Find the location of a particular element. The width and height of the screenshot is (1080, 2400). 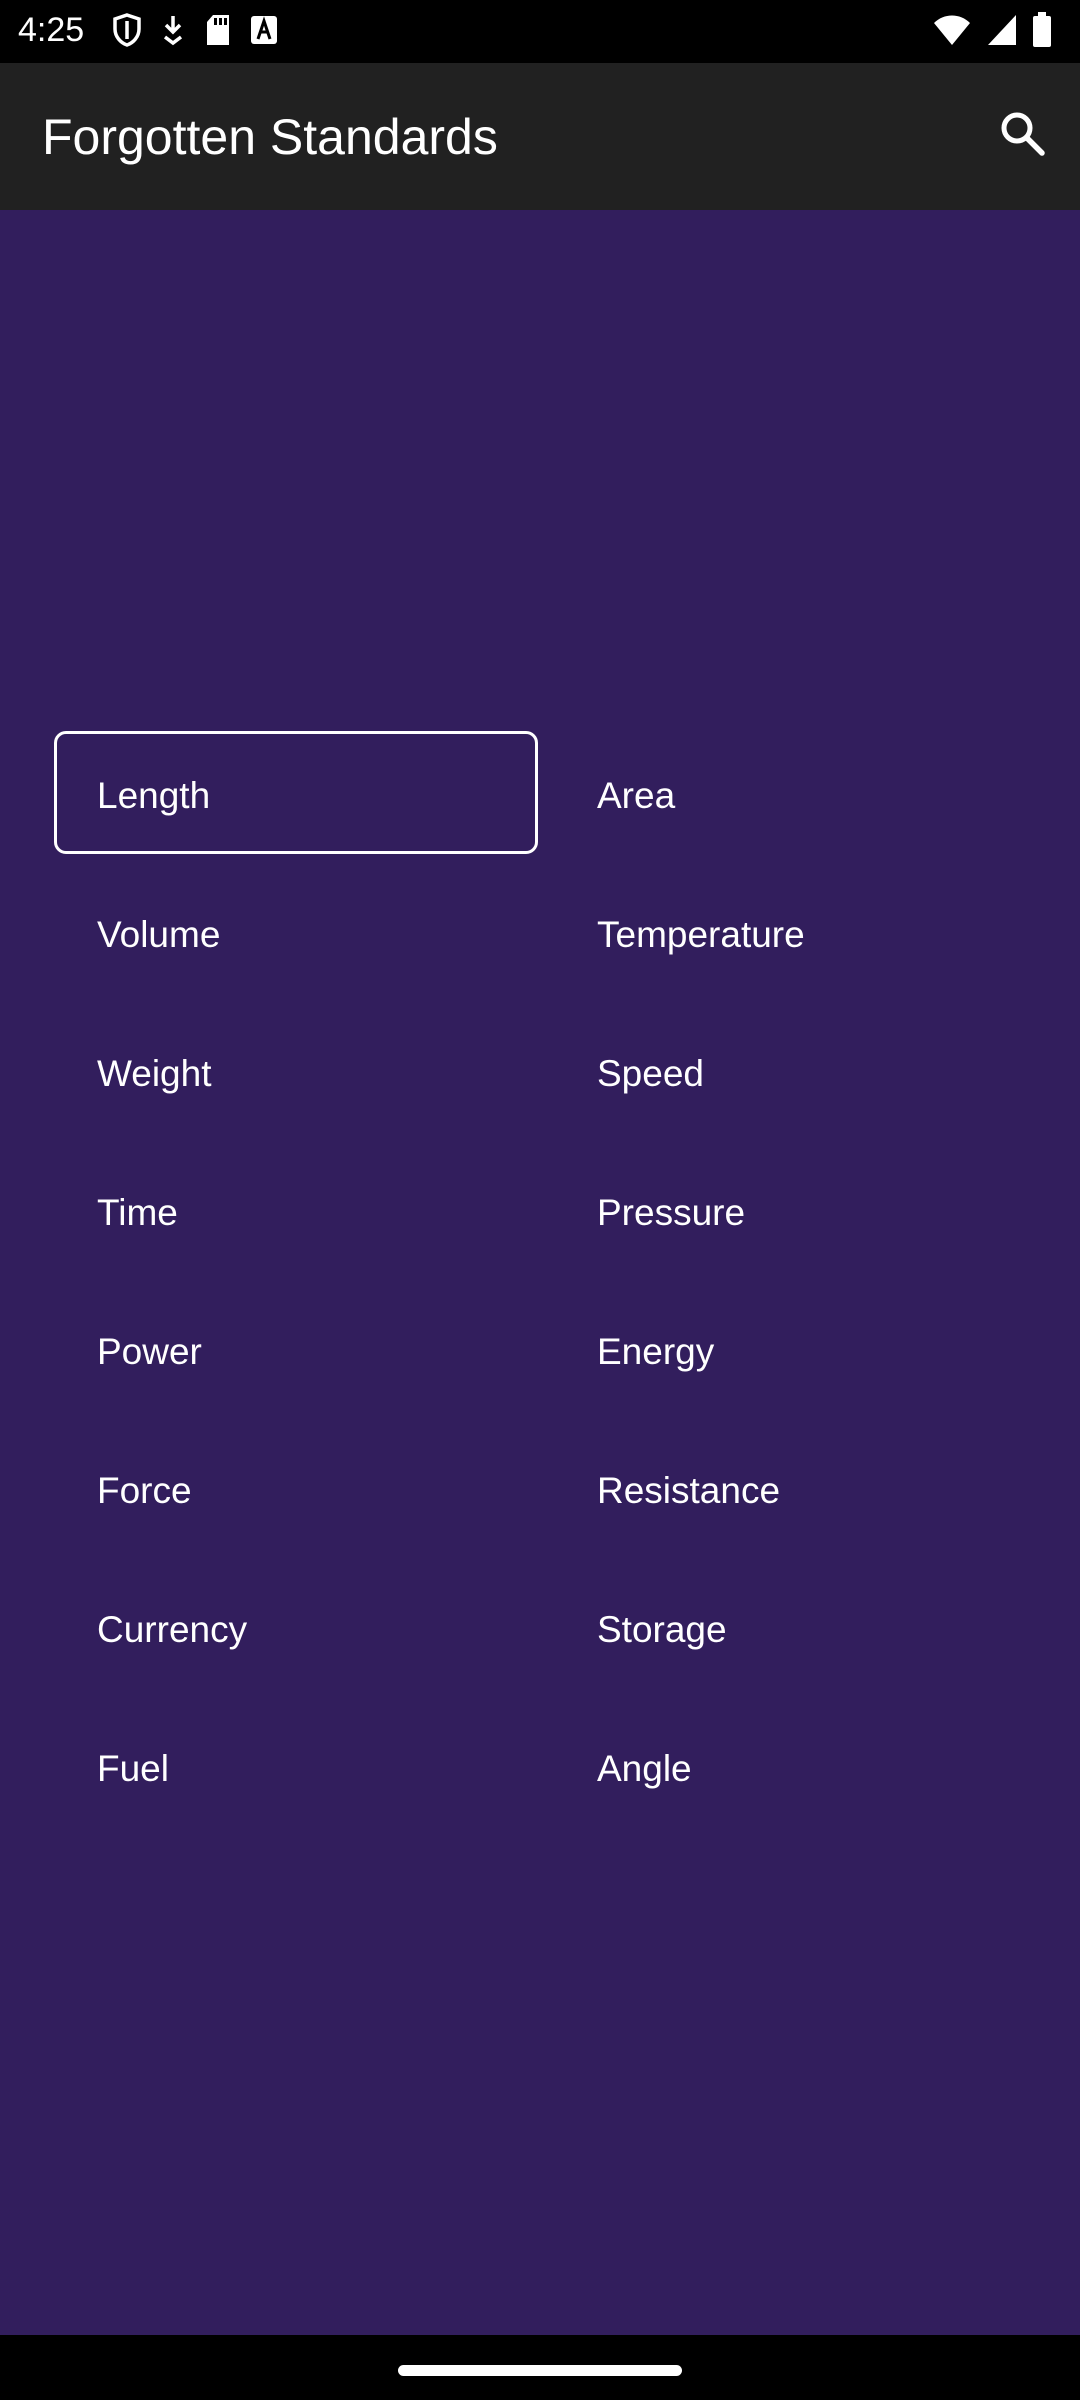

shield-icon is located at coordinates (127, 30).